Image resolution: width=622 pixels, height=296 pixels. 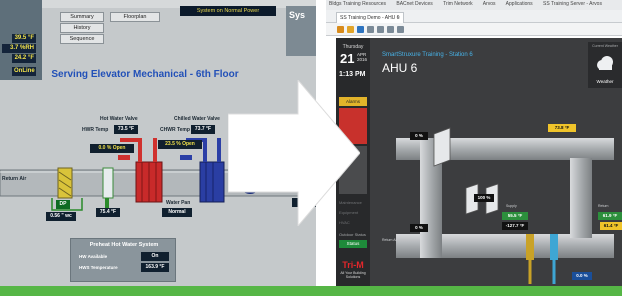 What do you see at coordinates (93, 256) in the screenshot?
I see `hw-available-label: HW Available` at bounding box center [93, 256].